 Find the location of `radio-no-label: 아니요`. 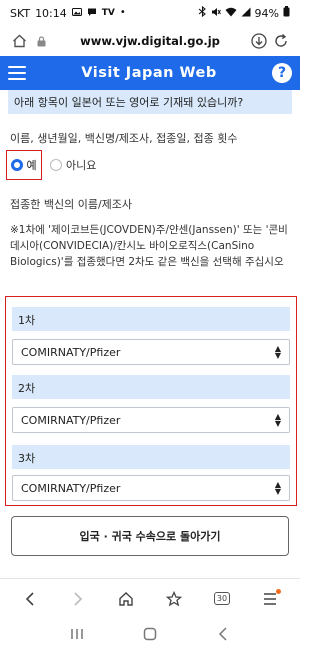

radio-no-label: 아니요 is located at coordinates (81, 165).